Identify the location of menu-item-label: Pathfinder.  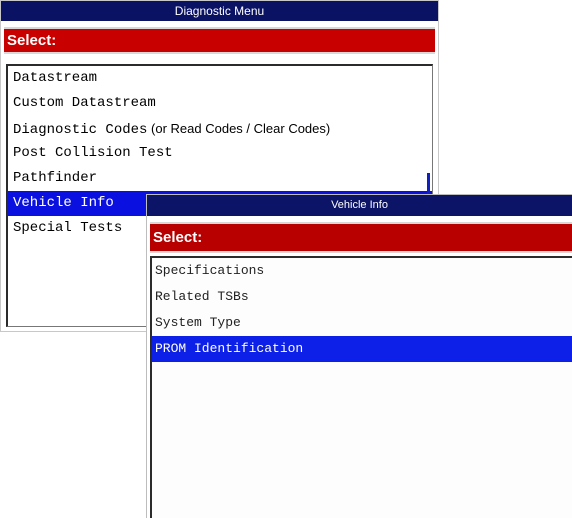
(55, 178).